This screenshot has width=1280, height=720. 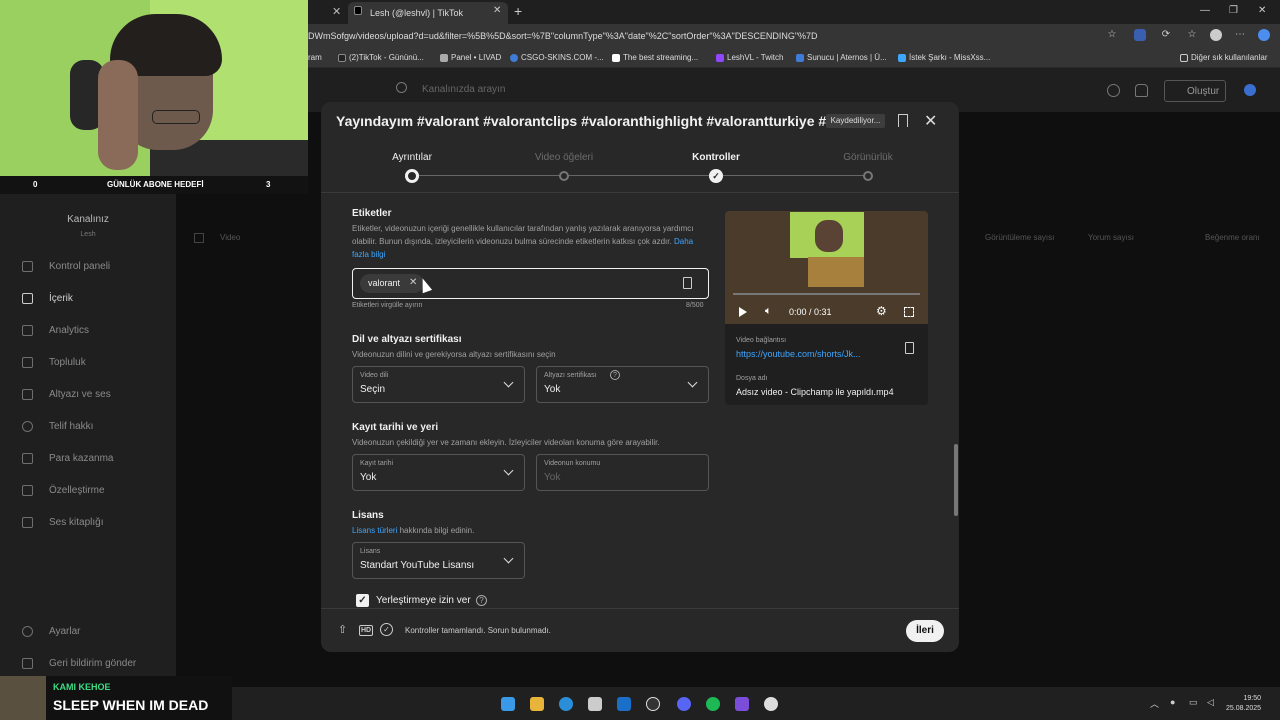 I want to click on favorites-icon: ☆, so click(x=1192, y=35).